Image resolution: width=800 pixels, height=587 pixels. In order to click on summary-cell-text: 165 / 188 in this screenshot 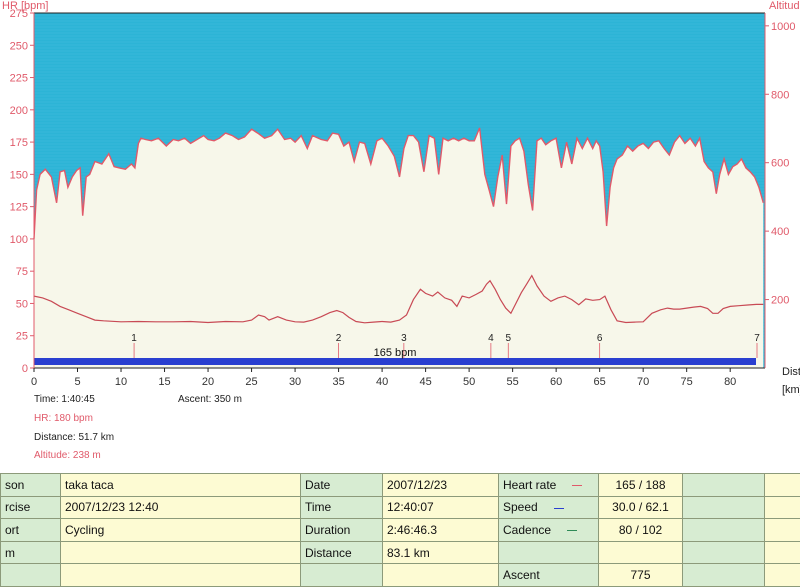, I will do `click(640, 484)`.